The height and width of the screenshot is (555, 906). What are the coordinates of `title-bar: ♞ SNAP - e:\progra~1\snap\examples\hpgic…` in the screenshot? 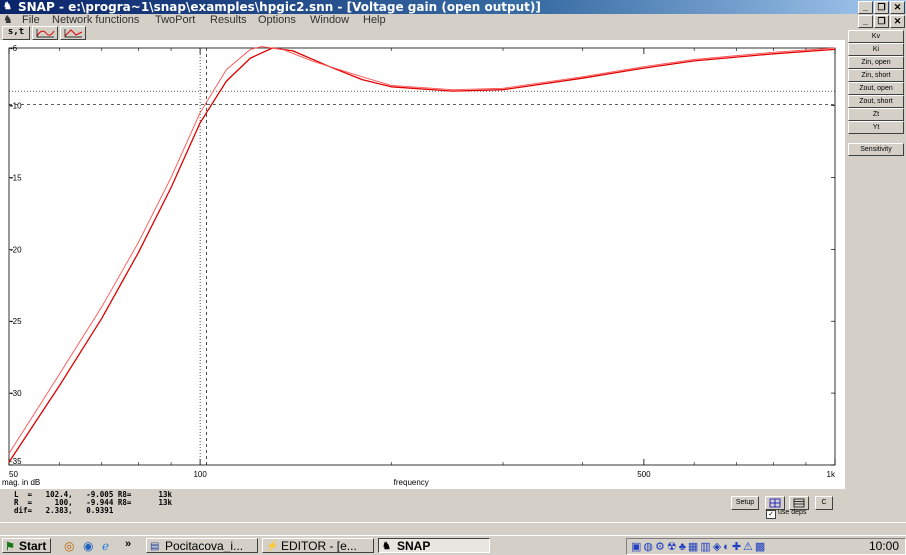 It's located at (453, 7).